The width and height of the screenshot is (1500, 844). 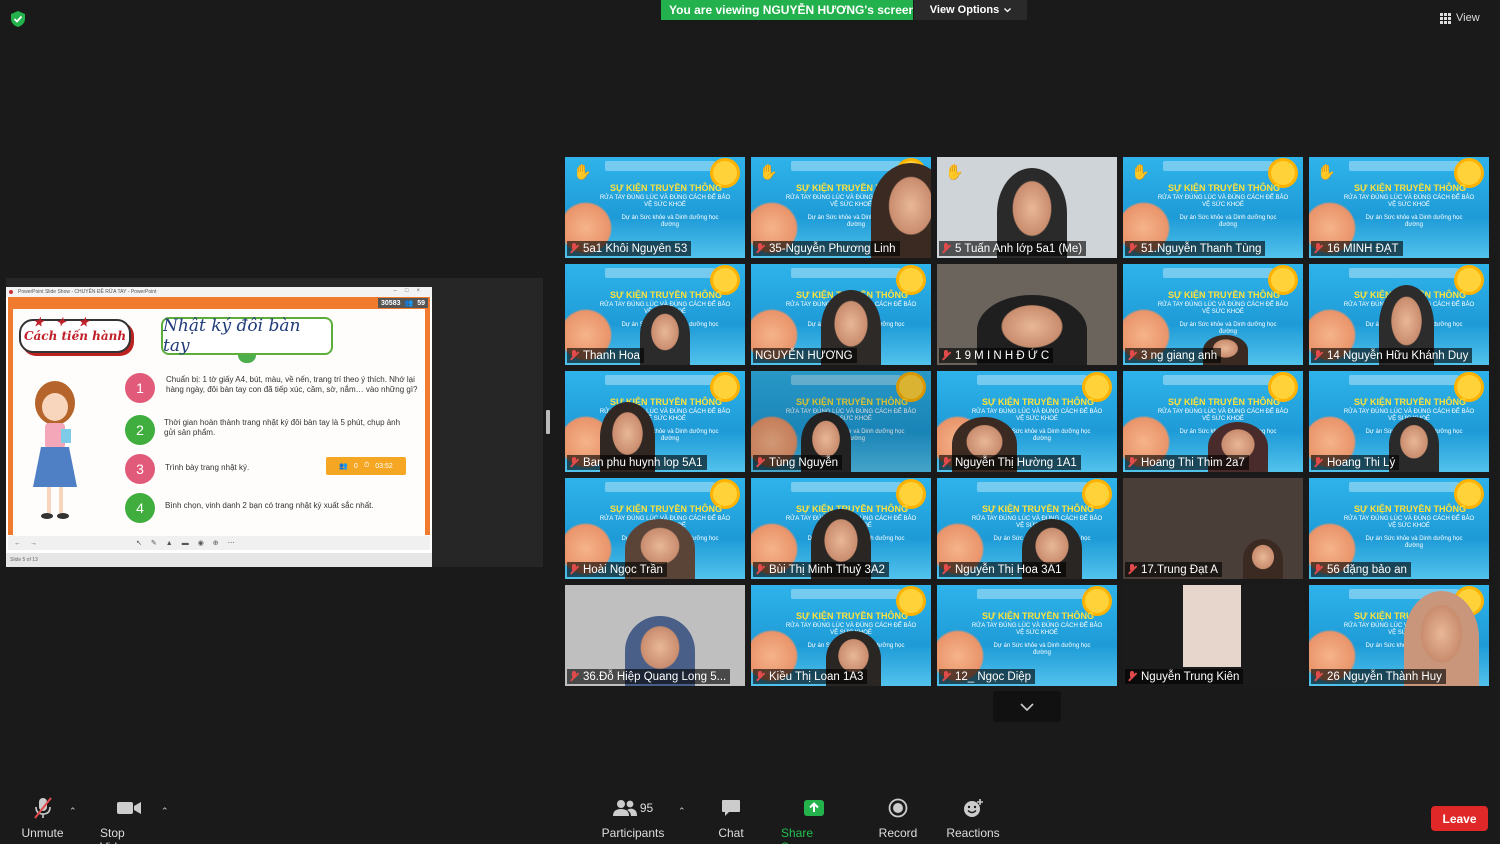 What do you see at coordinates (231, 543) in the screenshot?
I see `more-options-icon: ⋯` at bounding box center [231, 543].